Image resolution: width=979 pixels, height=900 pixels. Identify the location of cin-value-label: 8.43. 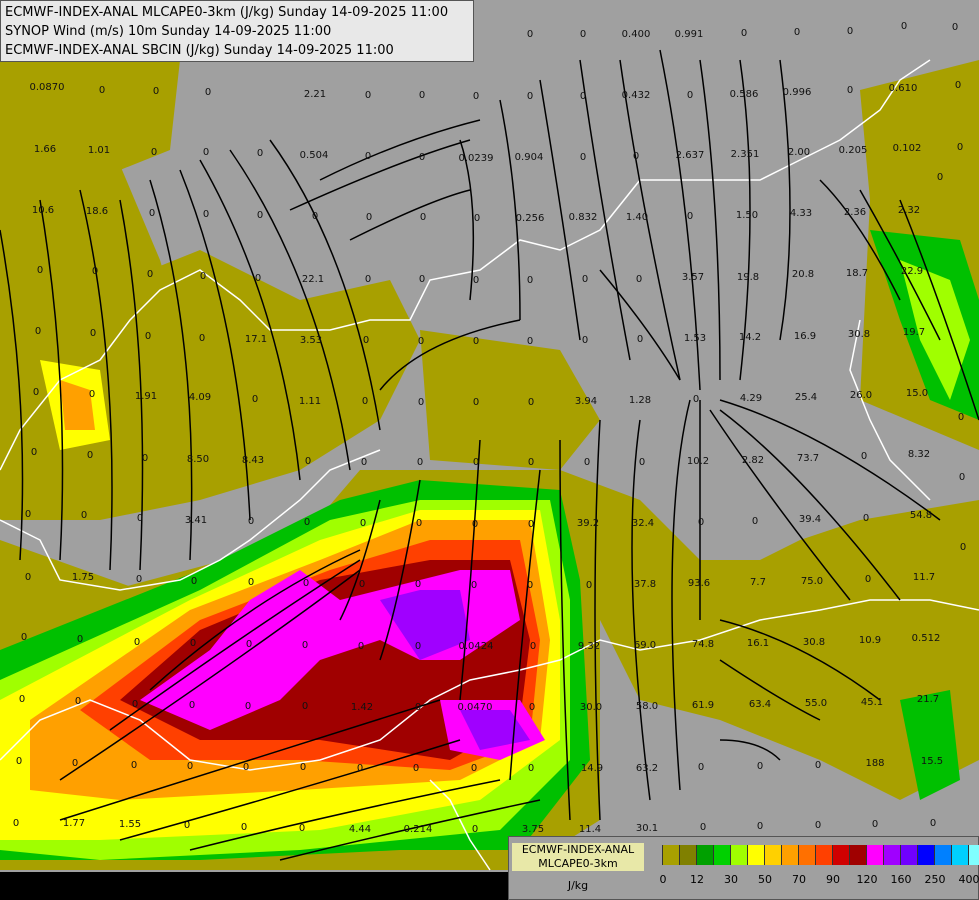
(253, 460).